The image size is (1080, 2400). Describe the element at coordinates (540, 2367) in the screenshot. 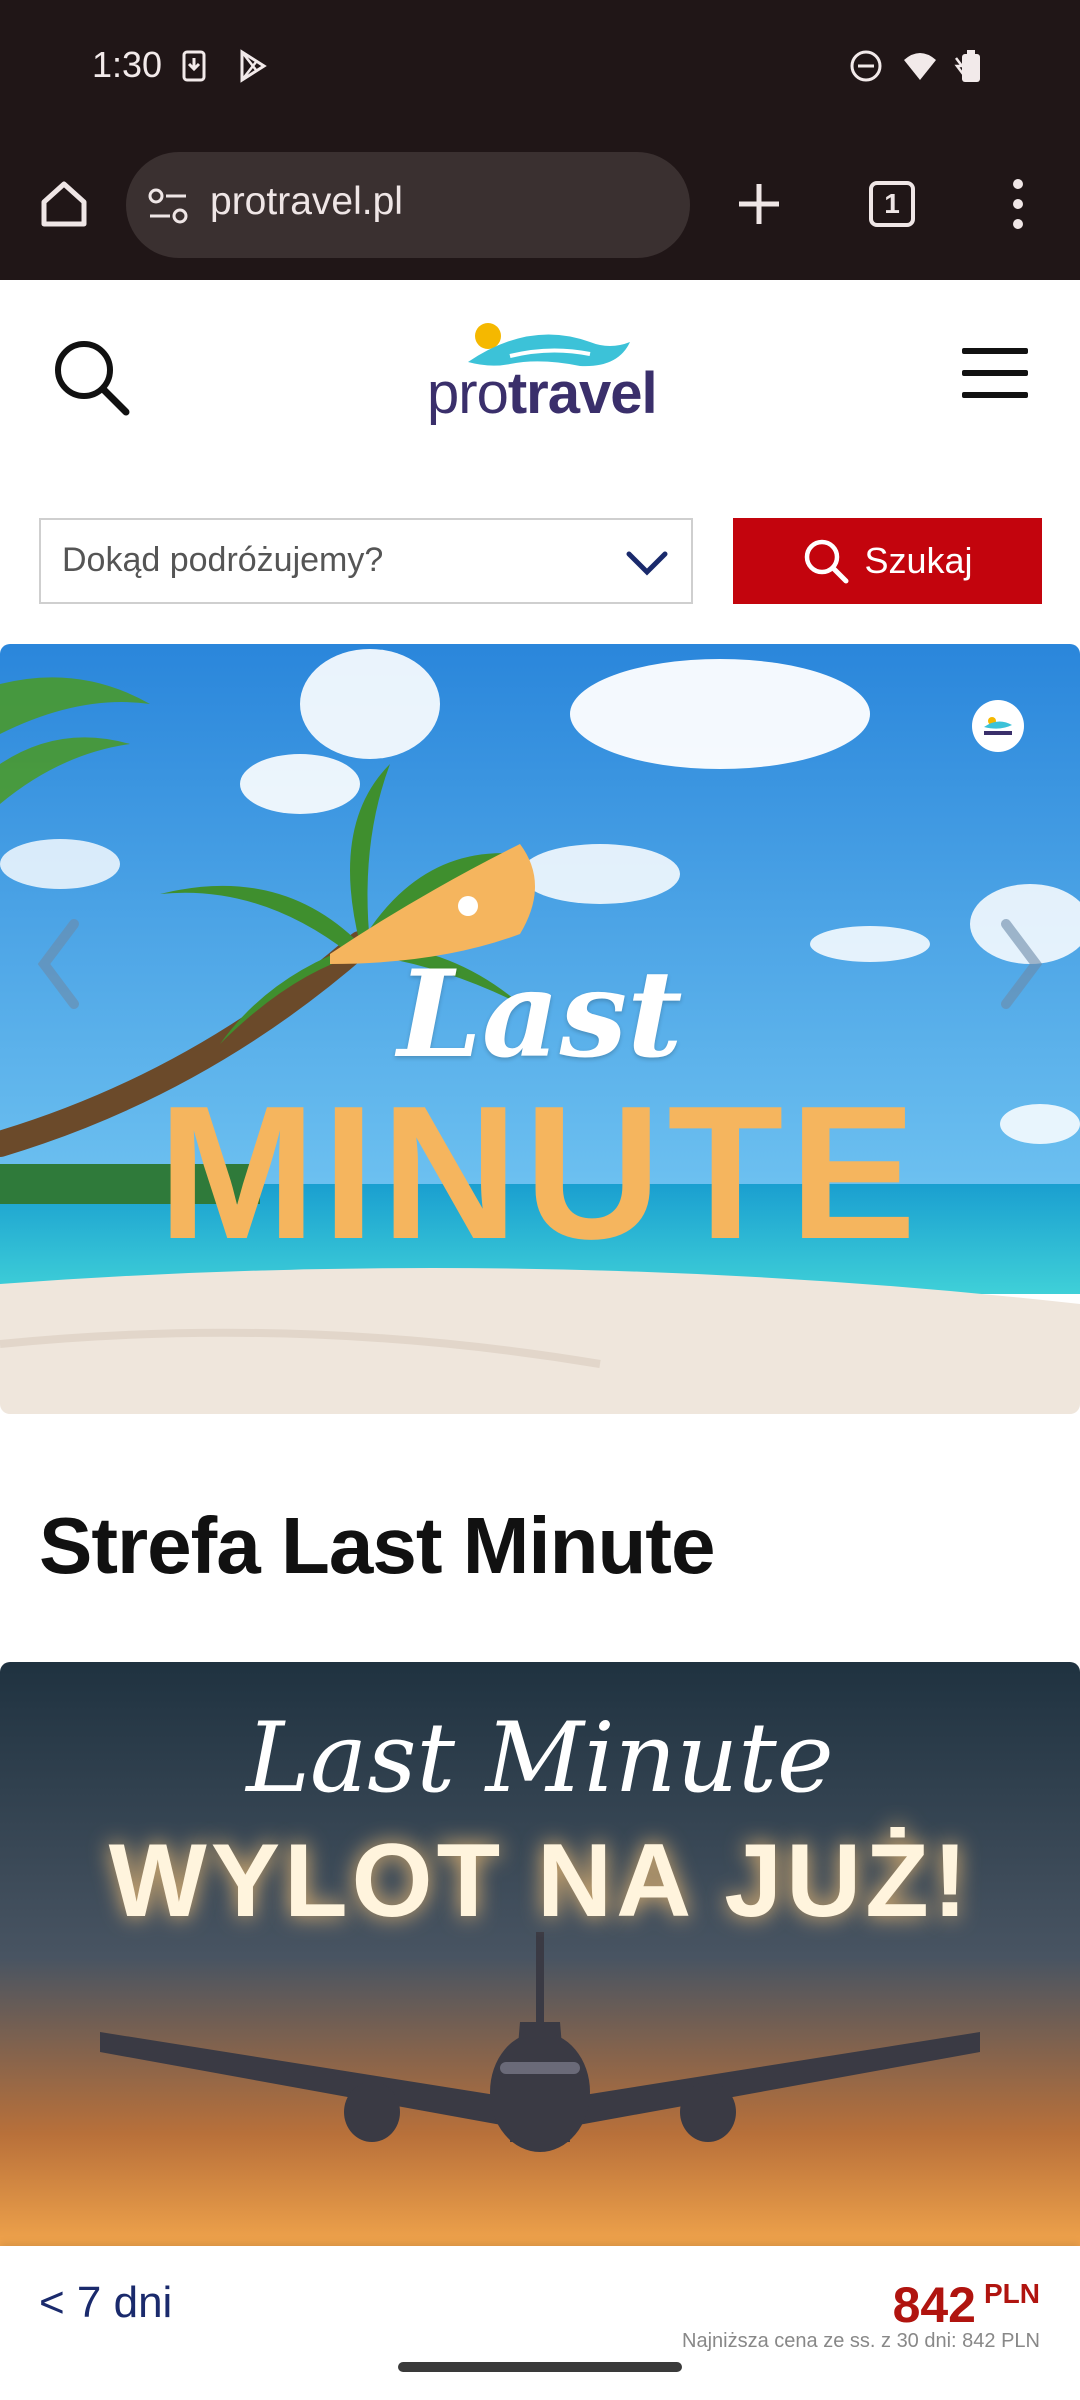

I see `home-indicator` at that location.